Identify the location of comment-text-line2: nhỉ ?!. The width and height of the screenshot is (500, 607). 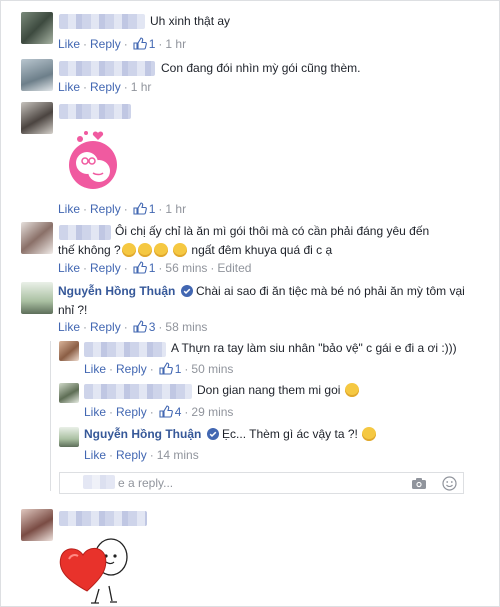
(73, 310).